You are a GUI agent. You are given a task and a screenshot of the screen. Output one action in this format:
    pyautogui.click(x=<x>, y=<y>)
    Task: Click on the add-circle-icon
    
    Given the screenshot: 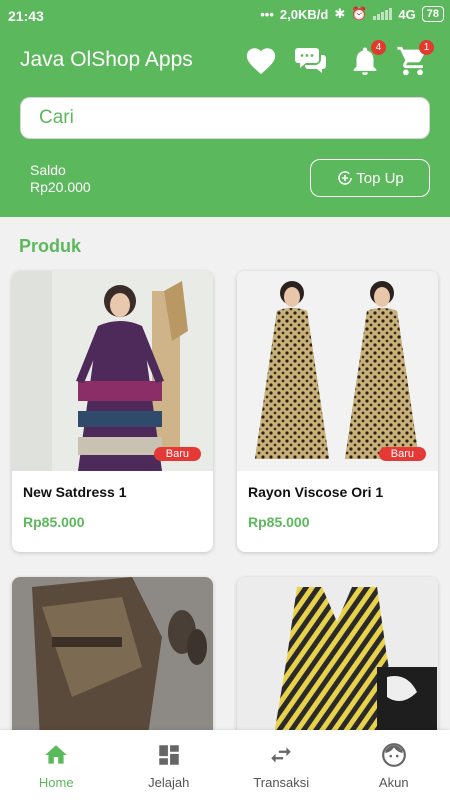 What is the action you would take?
    pyautogui.click(x=345, y=178)
    